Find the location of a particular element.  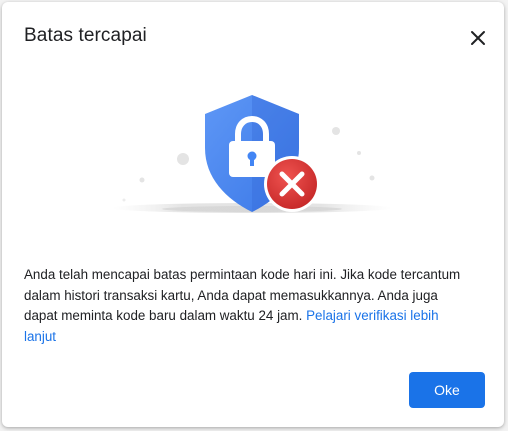

close-button is located at coordinates (478, 38).